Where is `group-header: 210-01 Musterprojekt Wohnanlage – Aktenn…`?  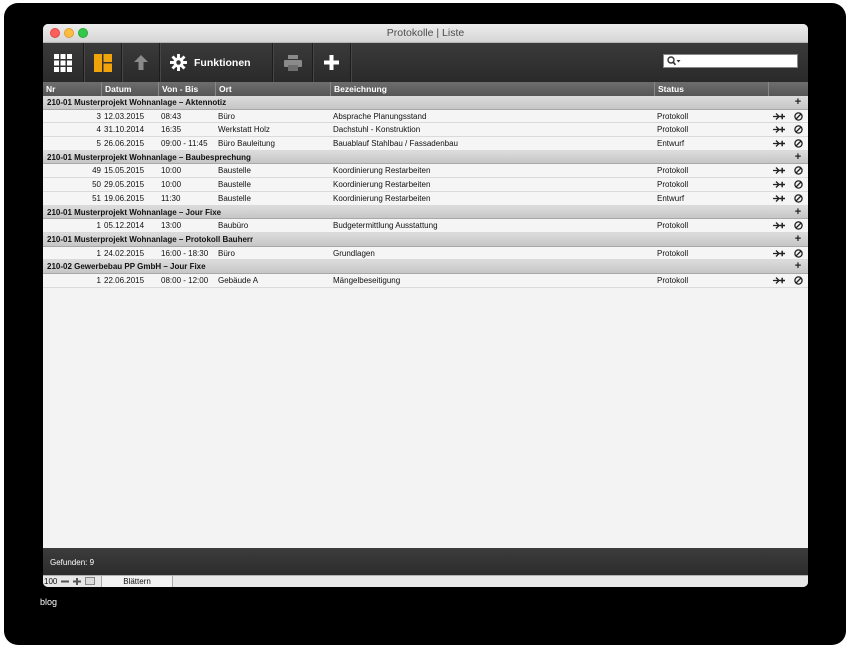 group-header: 210-01 Musterprojekt Wohnanlage – Aktenn… is located at coordinates (425, 103).